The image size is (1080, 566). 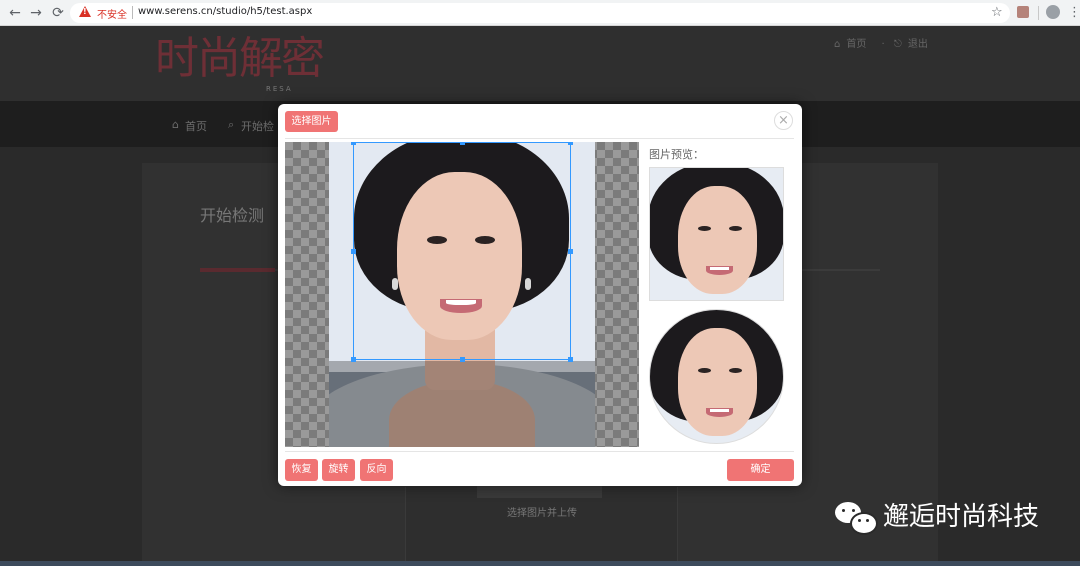 What do you see at coordinates (196, 126) in the screenshot?
I see `nav-item-home: 首页` at bounding box center [196, 126].